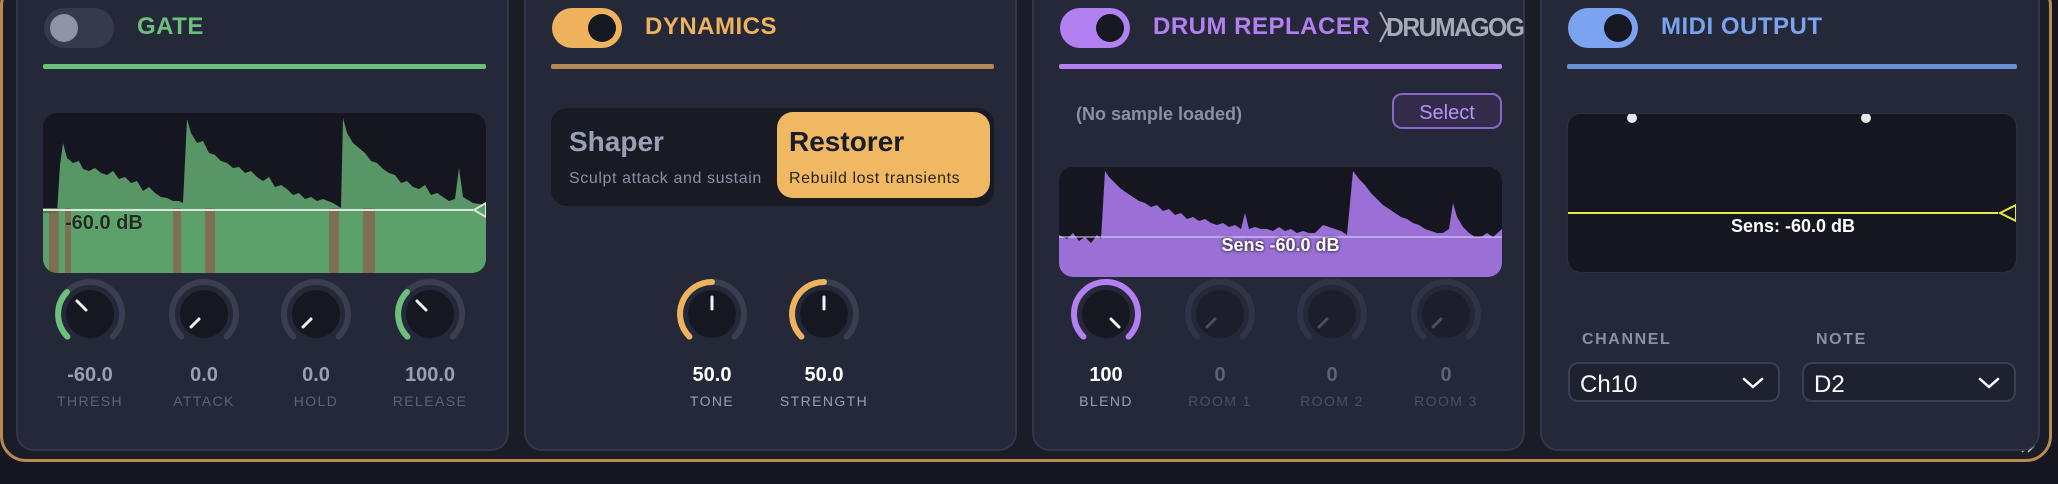 The height and width of the screenshot is (484, 2058). Describe the element at coordinates (316, 401) in the screenshot. I see `gate-hold-label: HOLD` at that location.